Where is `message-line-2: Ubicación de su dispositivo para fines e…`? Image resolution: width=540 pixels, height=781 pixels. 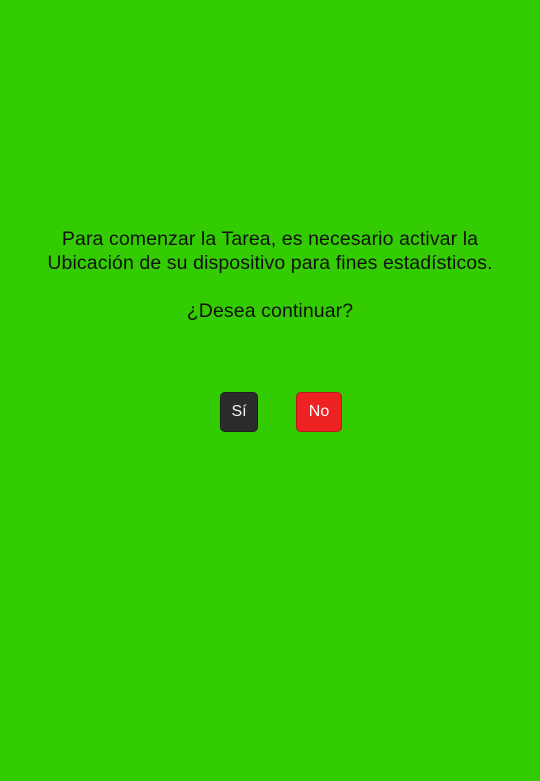
message-line-2: Ubicación de su dispositivo para fines e… is located at coordinates (270, 263).